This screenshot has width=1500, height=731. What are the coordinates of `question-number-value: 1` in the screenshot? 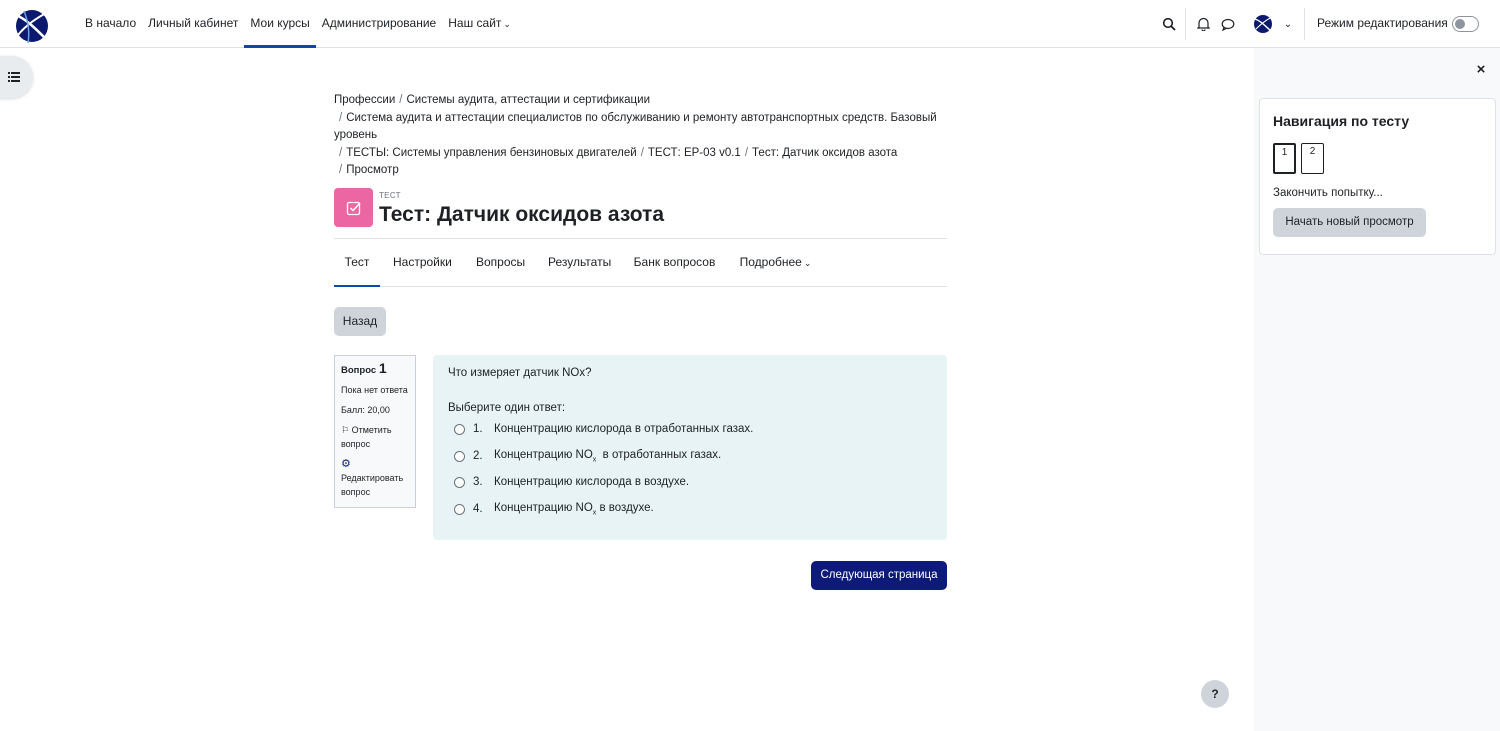 It's located at (382, 368).